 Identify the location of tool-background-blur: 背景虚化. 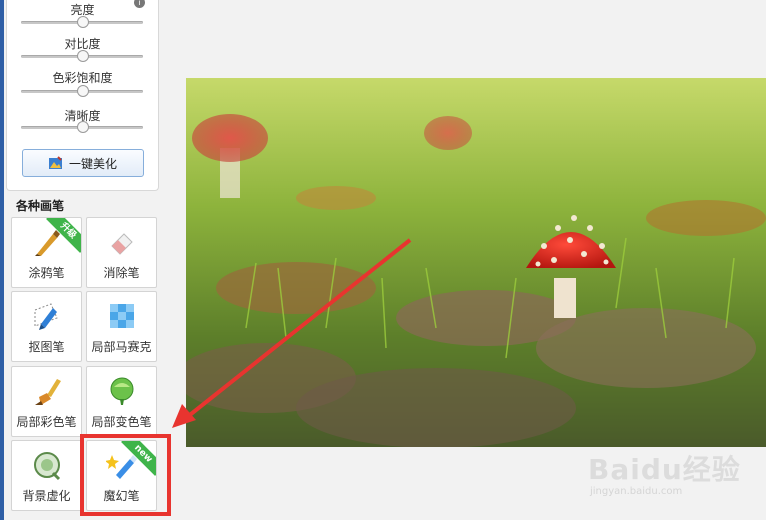
(46, 475).